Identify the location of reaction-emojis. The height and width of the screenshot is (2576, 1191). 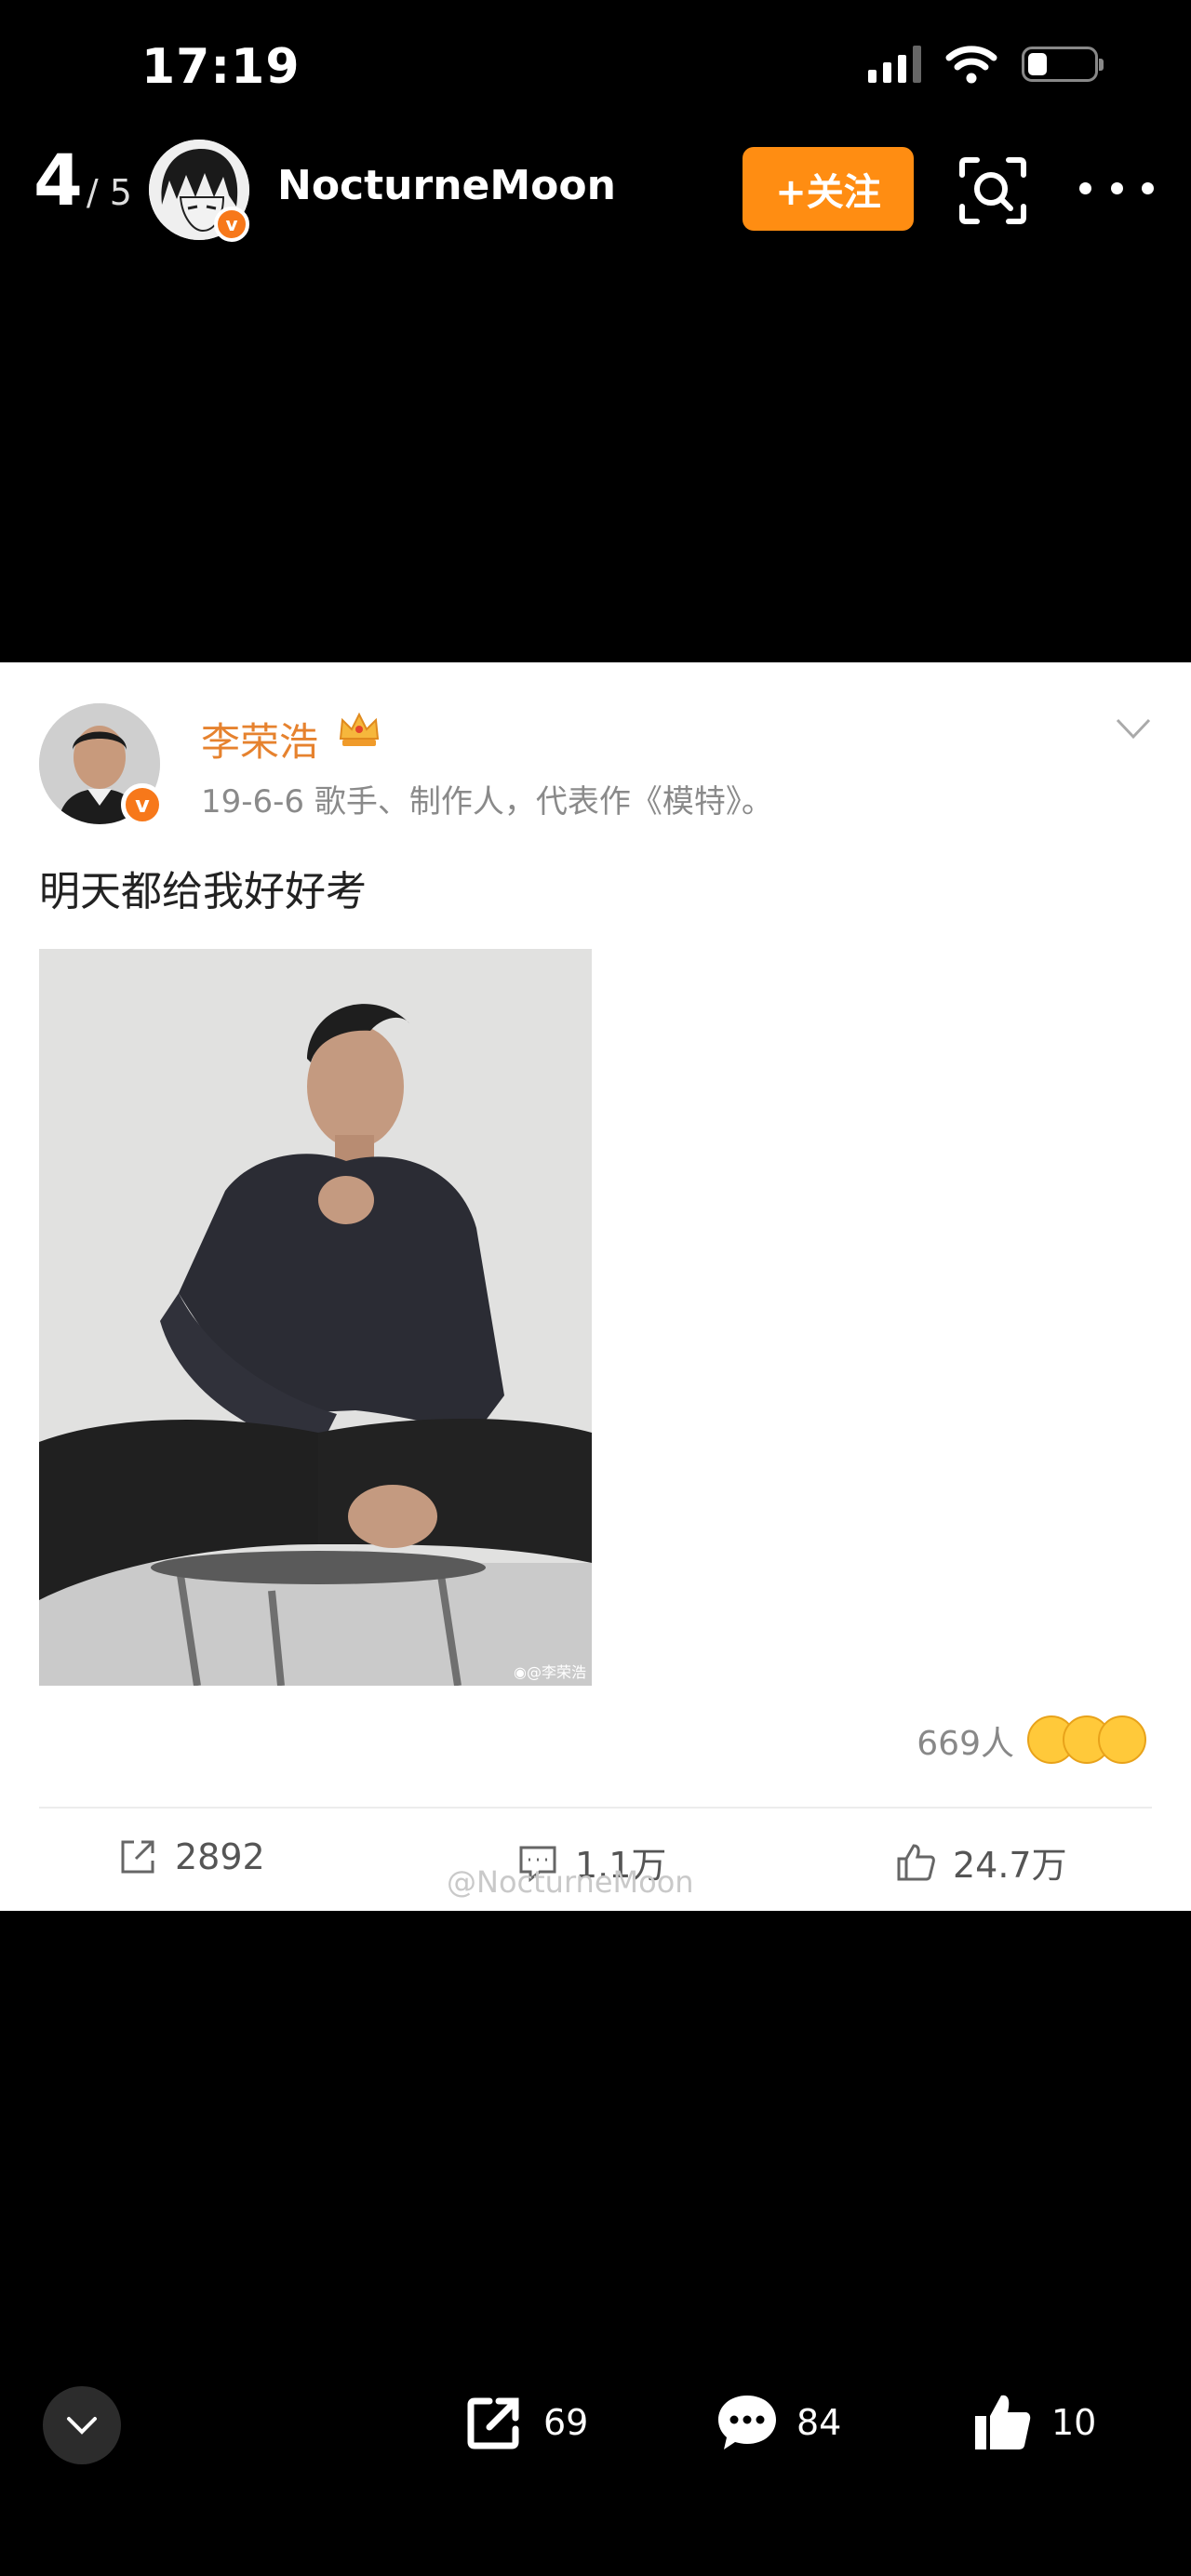
(1087, 1740).